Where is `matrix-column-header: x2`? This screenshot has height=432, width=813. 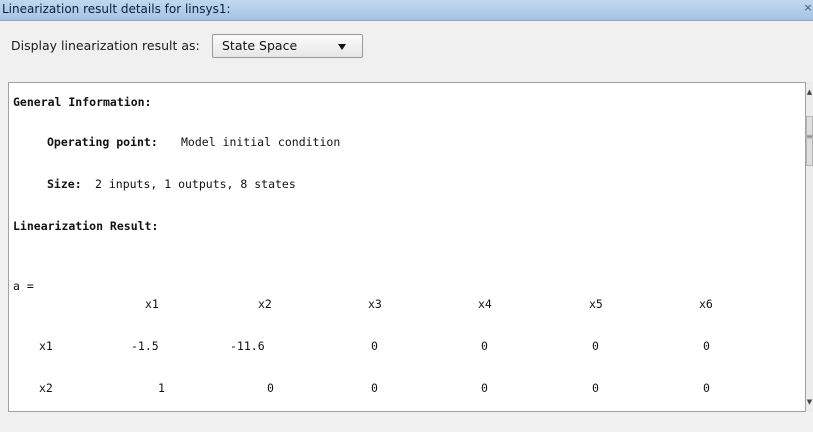 matrix-column-header: x2 is located at coordinates (265, 304).